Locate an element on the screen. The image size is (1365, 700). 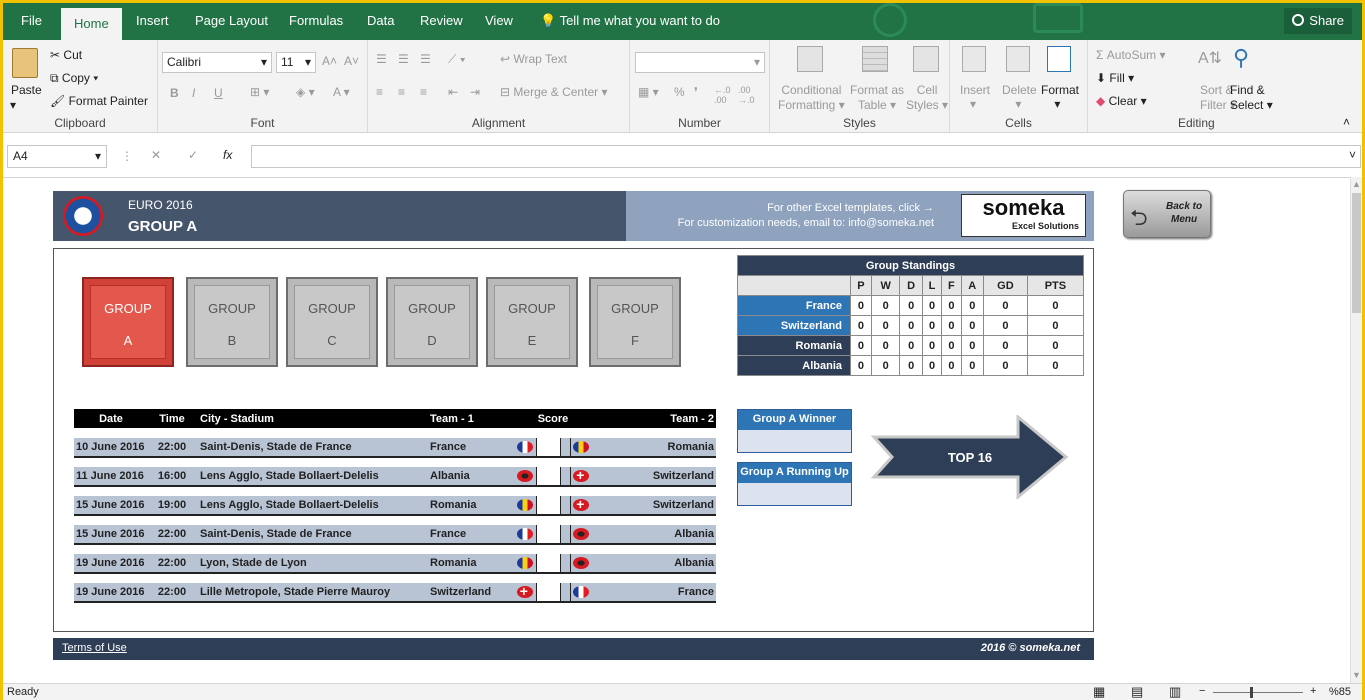
copy-button: ⧉ Copy ▾ is located at coordinates (74, 78).